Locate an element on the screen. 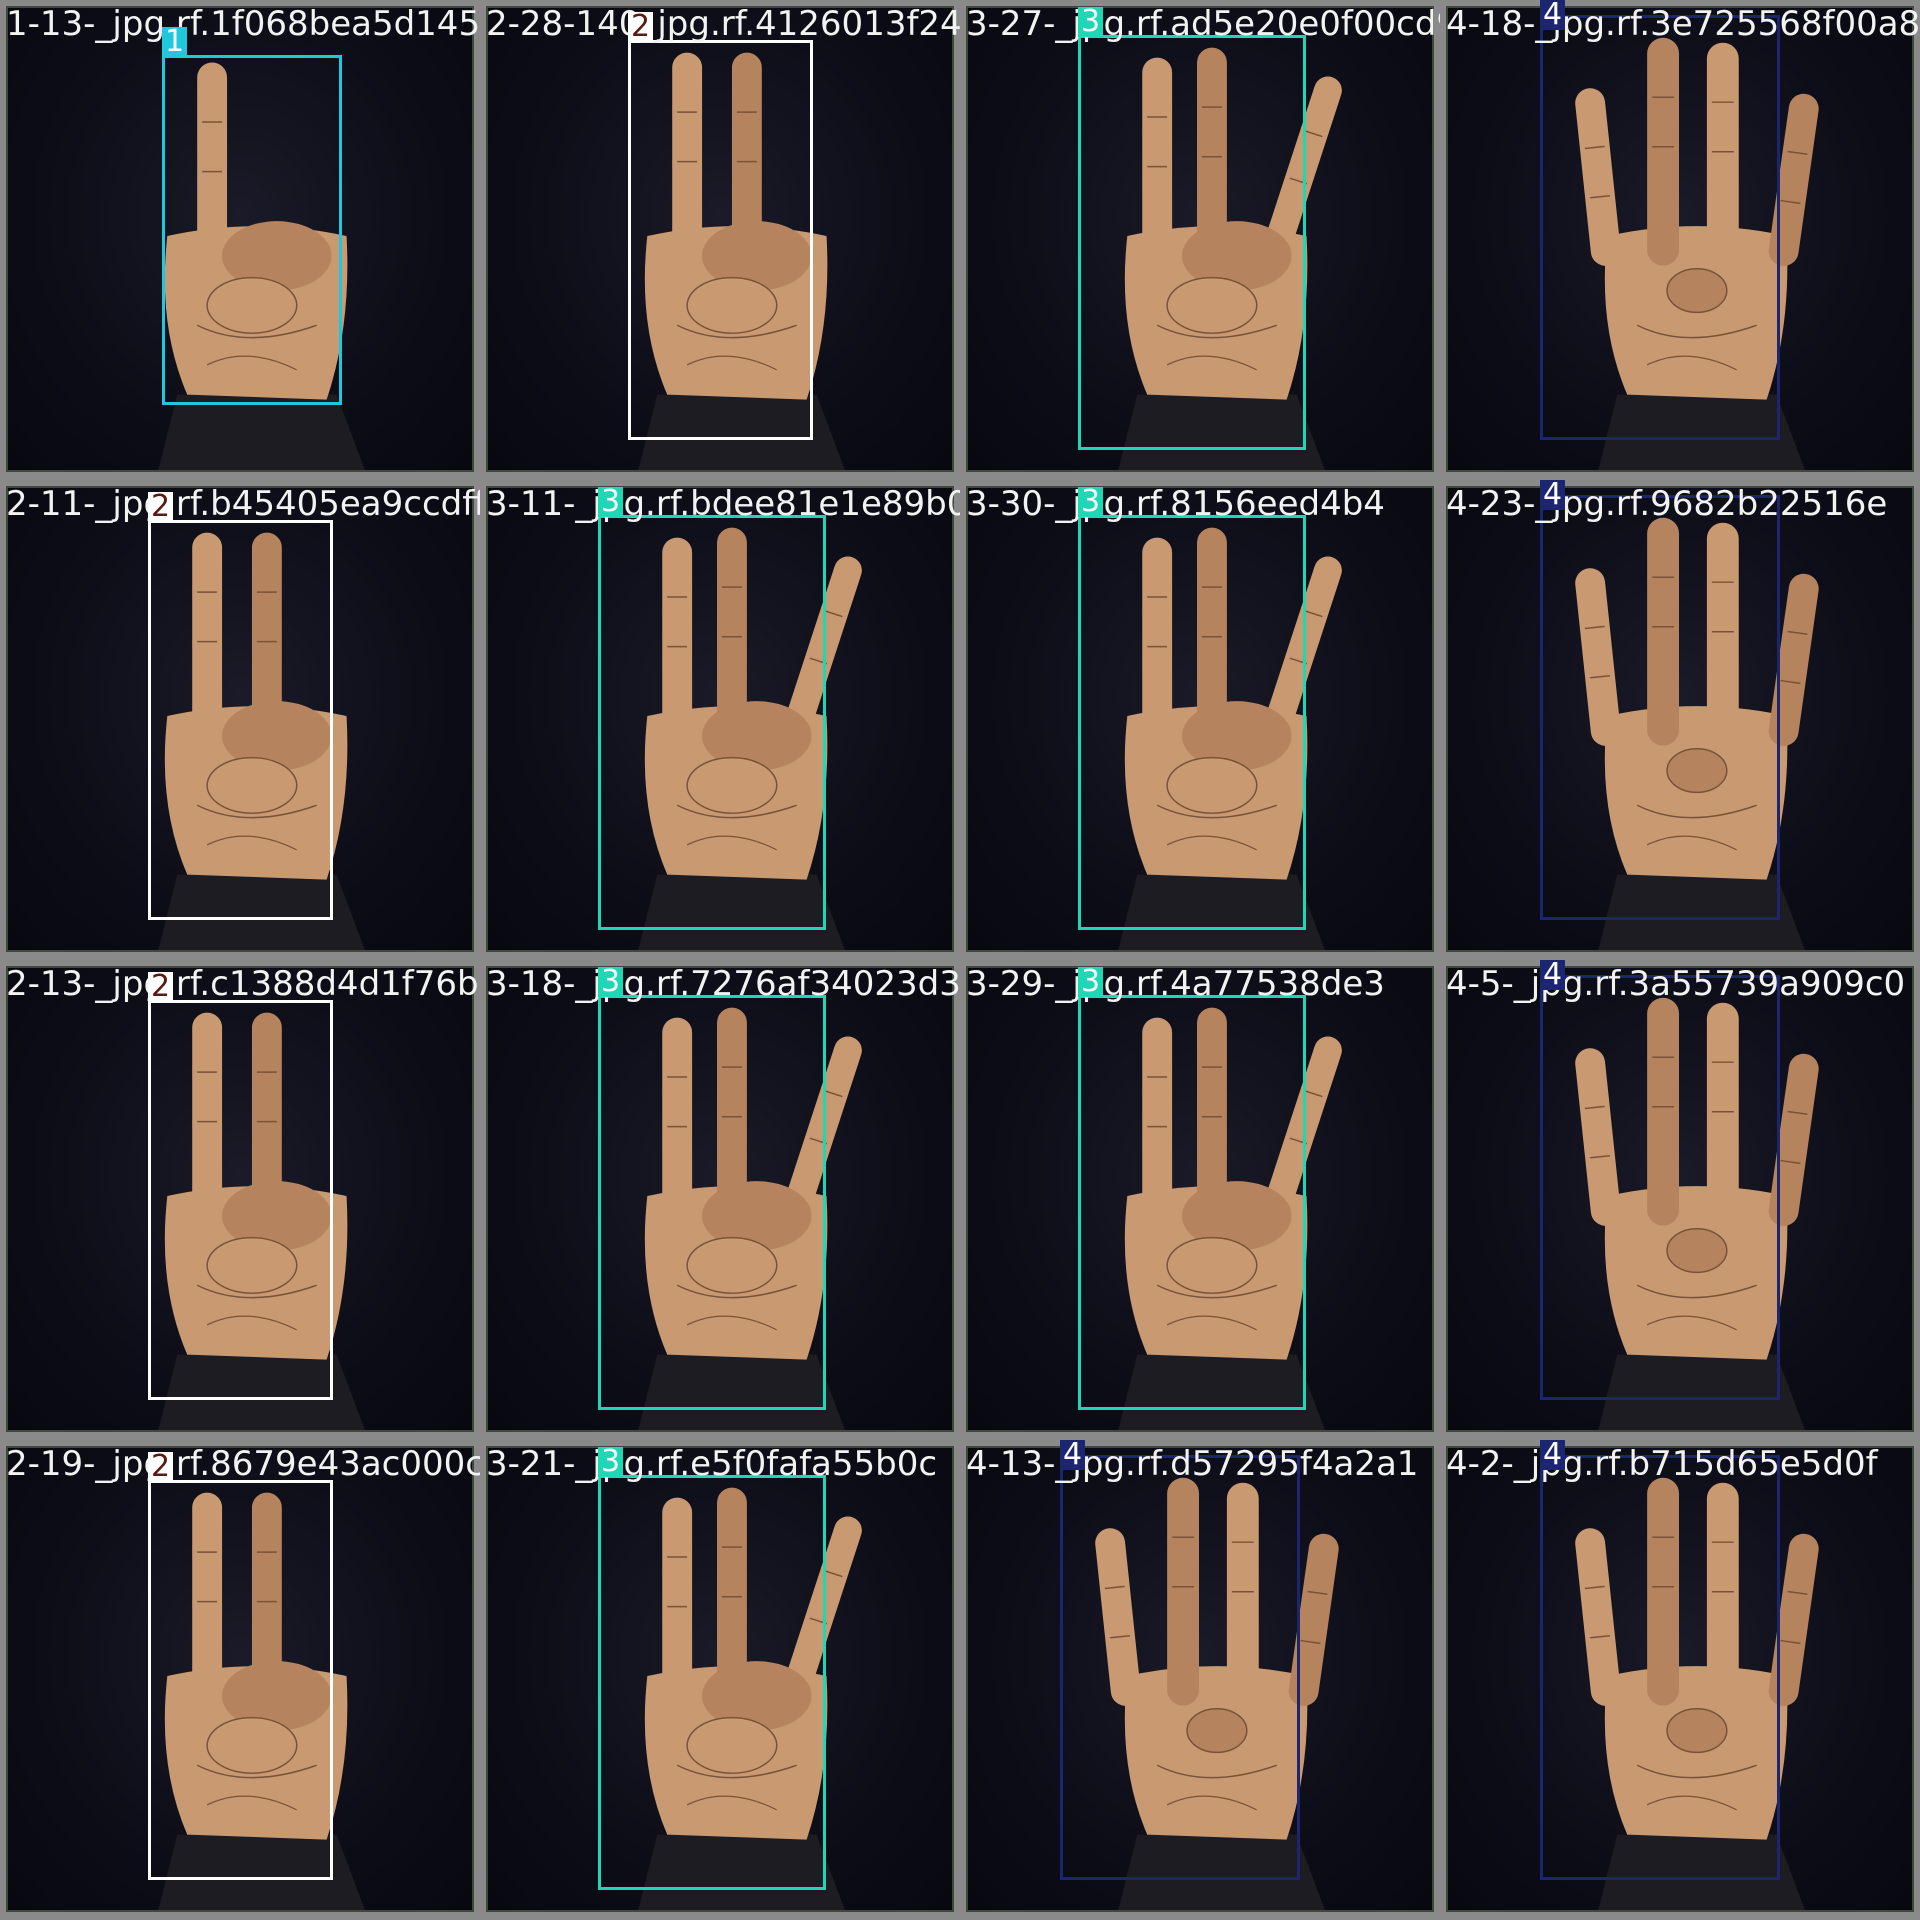 The height and width of the screenshot is (1920, 1920). mosaic-tile: 4-13-_jpg.rf.d57295f4a2a1 4 is located at coordinates (1200, 1680).